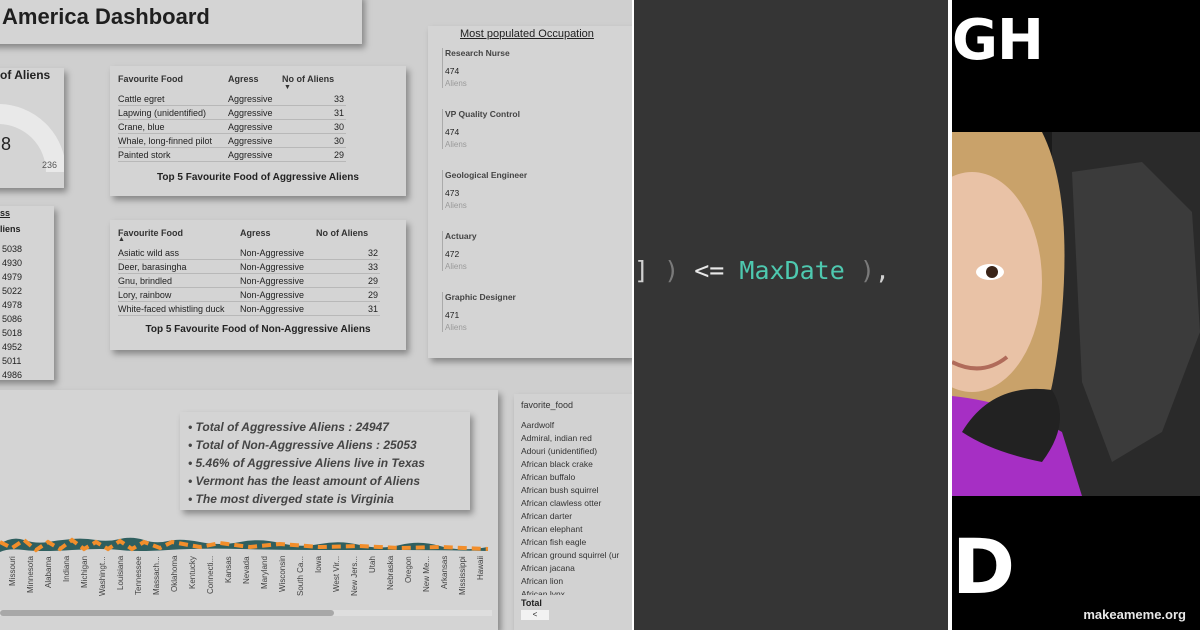  Describe the element at coordinates (452, 254) in the screenshot. I see `occupation-value: 472` at that location.